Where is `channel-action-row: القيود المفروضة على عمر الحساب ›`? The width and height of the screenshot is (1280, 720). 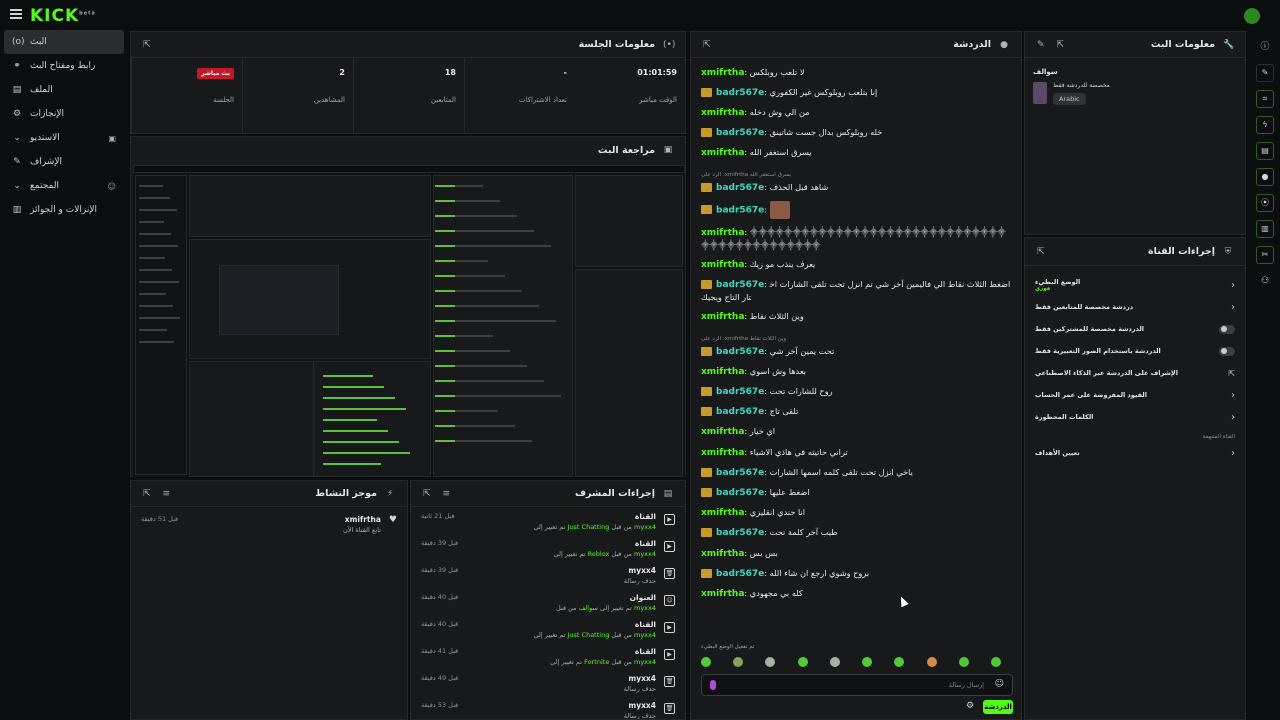 channel-action-row: القيود المفروضة على عمر الحساب › is located at coordinates (1135, 395).